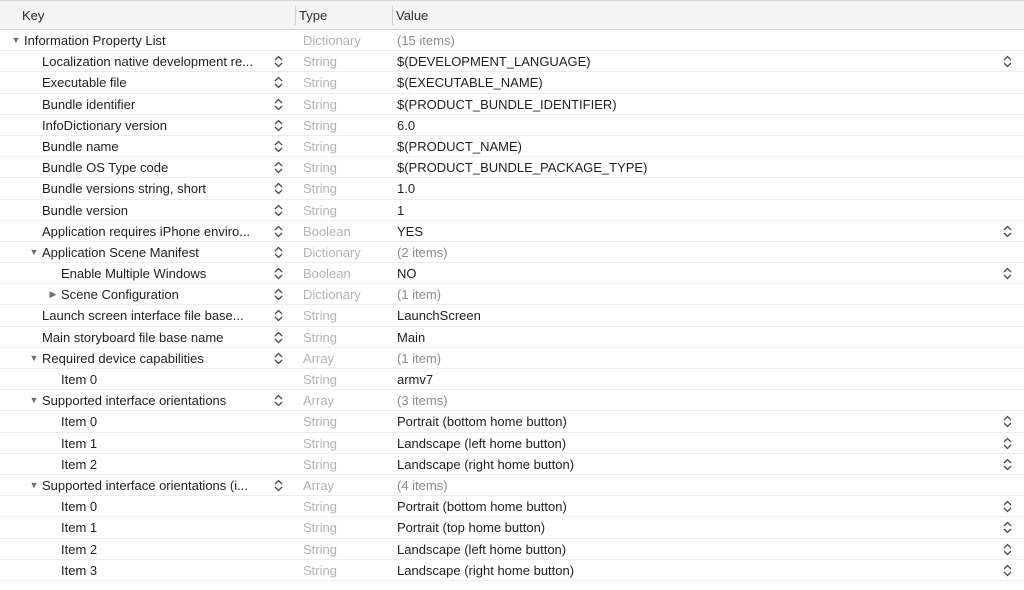 The height and width of the screenshot is (590, 1024). I want to click on row-key: Item 3, so click(79, 570).